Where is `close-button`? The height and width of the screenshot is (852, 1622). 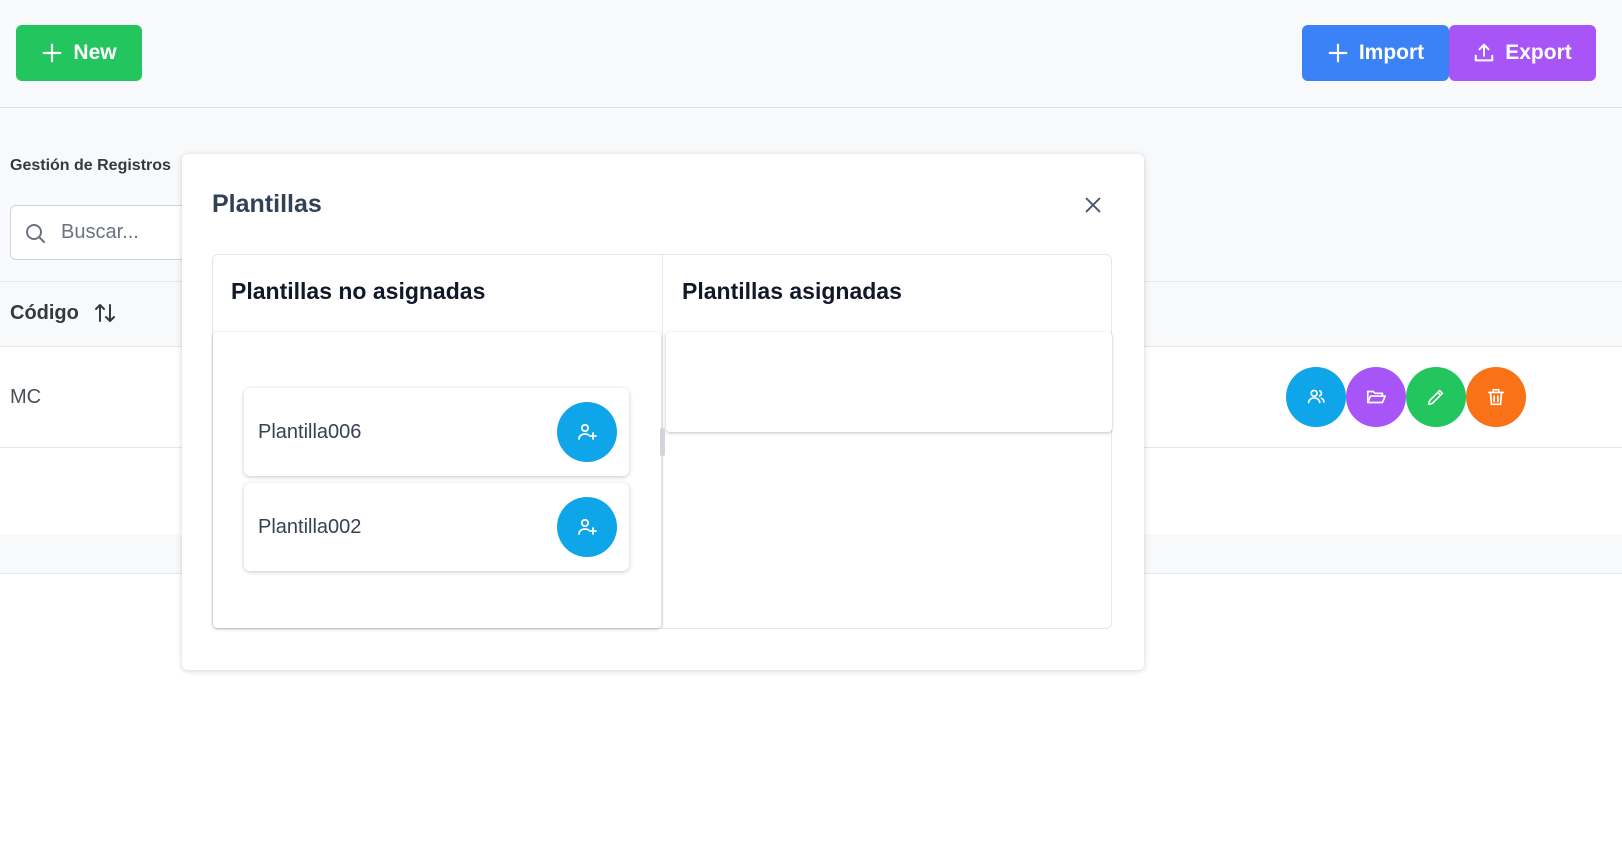
close-button is located at coordinates (1093, 205).